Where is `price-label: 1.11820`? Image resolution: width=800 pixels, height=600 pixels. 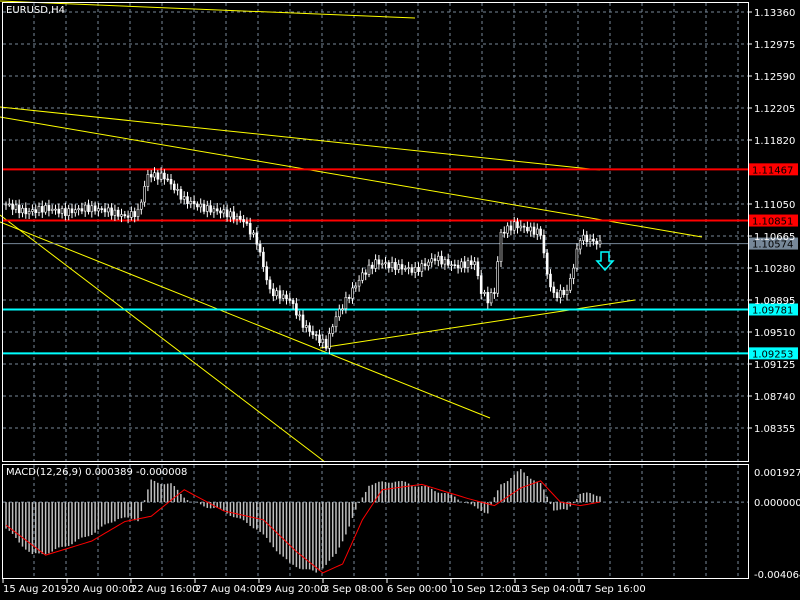 price-label: 1.11820 is located at coordinates (774, 141).